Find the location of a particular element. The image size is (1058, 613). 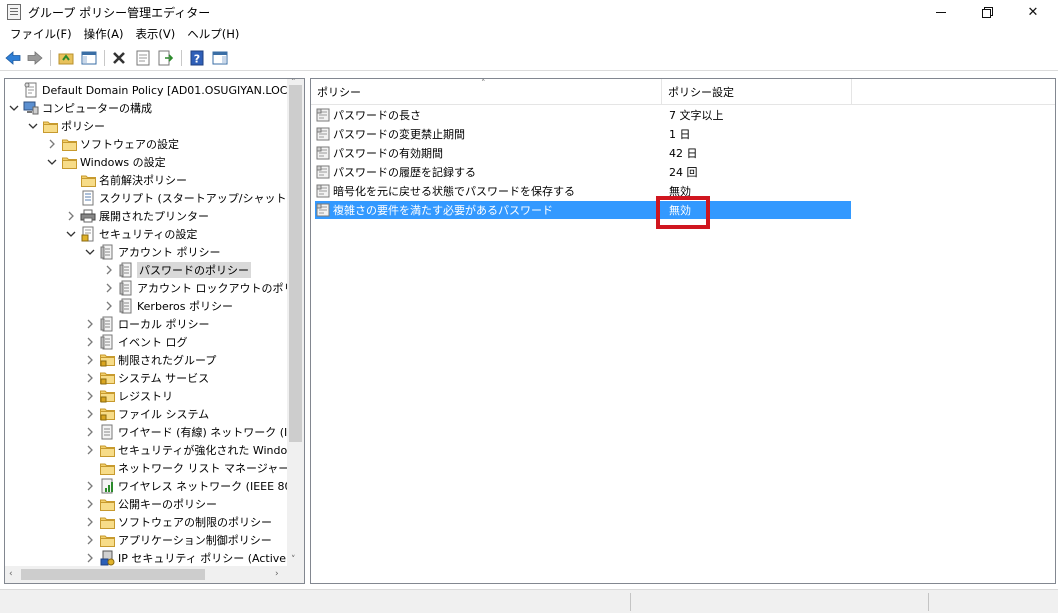

tree-item: Kerberos ポリシー is located at coordinates (168, 306).